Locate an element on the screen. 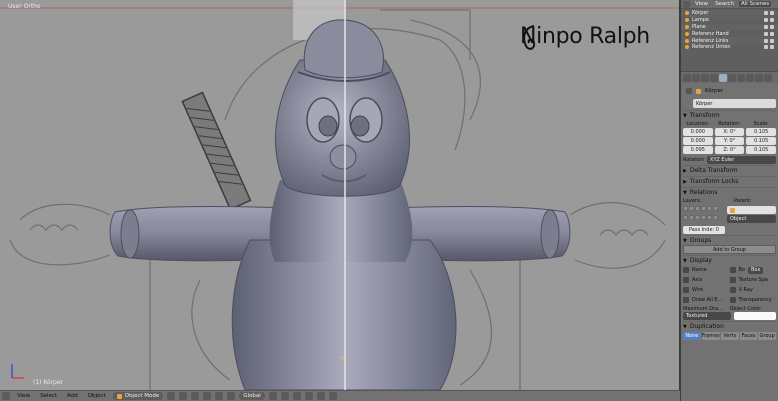 This screenshot has height=401, width=778. rotation-mode-row: Rotation XYZ Euler is located at coordinates (729, 159).